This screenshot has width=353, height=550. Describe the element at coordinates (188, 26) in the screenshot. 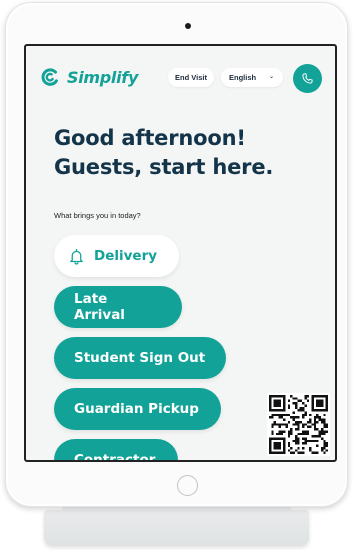

I see `camera` at that location.